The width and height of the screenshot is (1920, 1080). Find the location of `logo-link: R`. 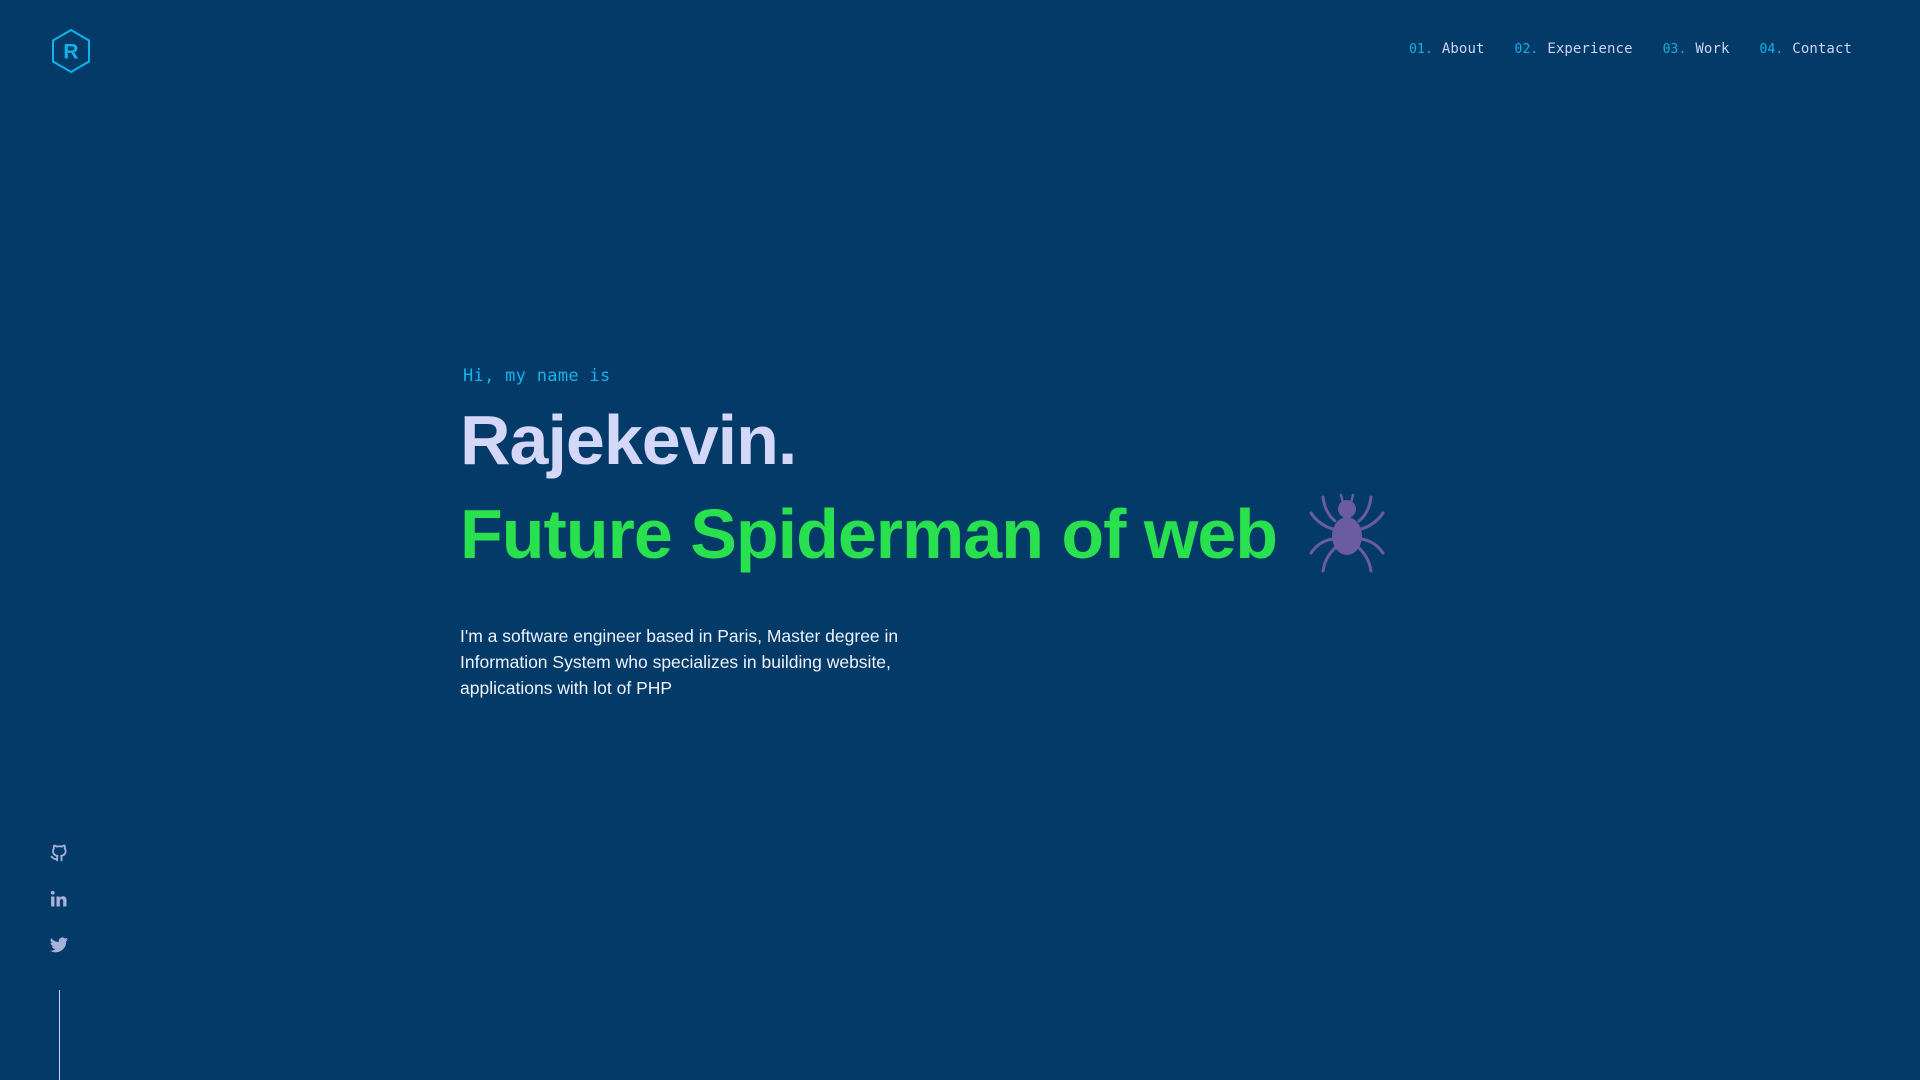

logo-link: R is located at coordinates (71, 51).